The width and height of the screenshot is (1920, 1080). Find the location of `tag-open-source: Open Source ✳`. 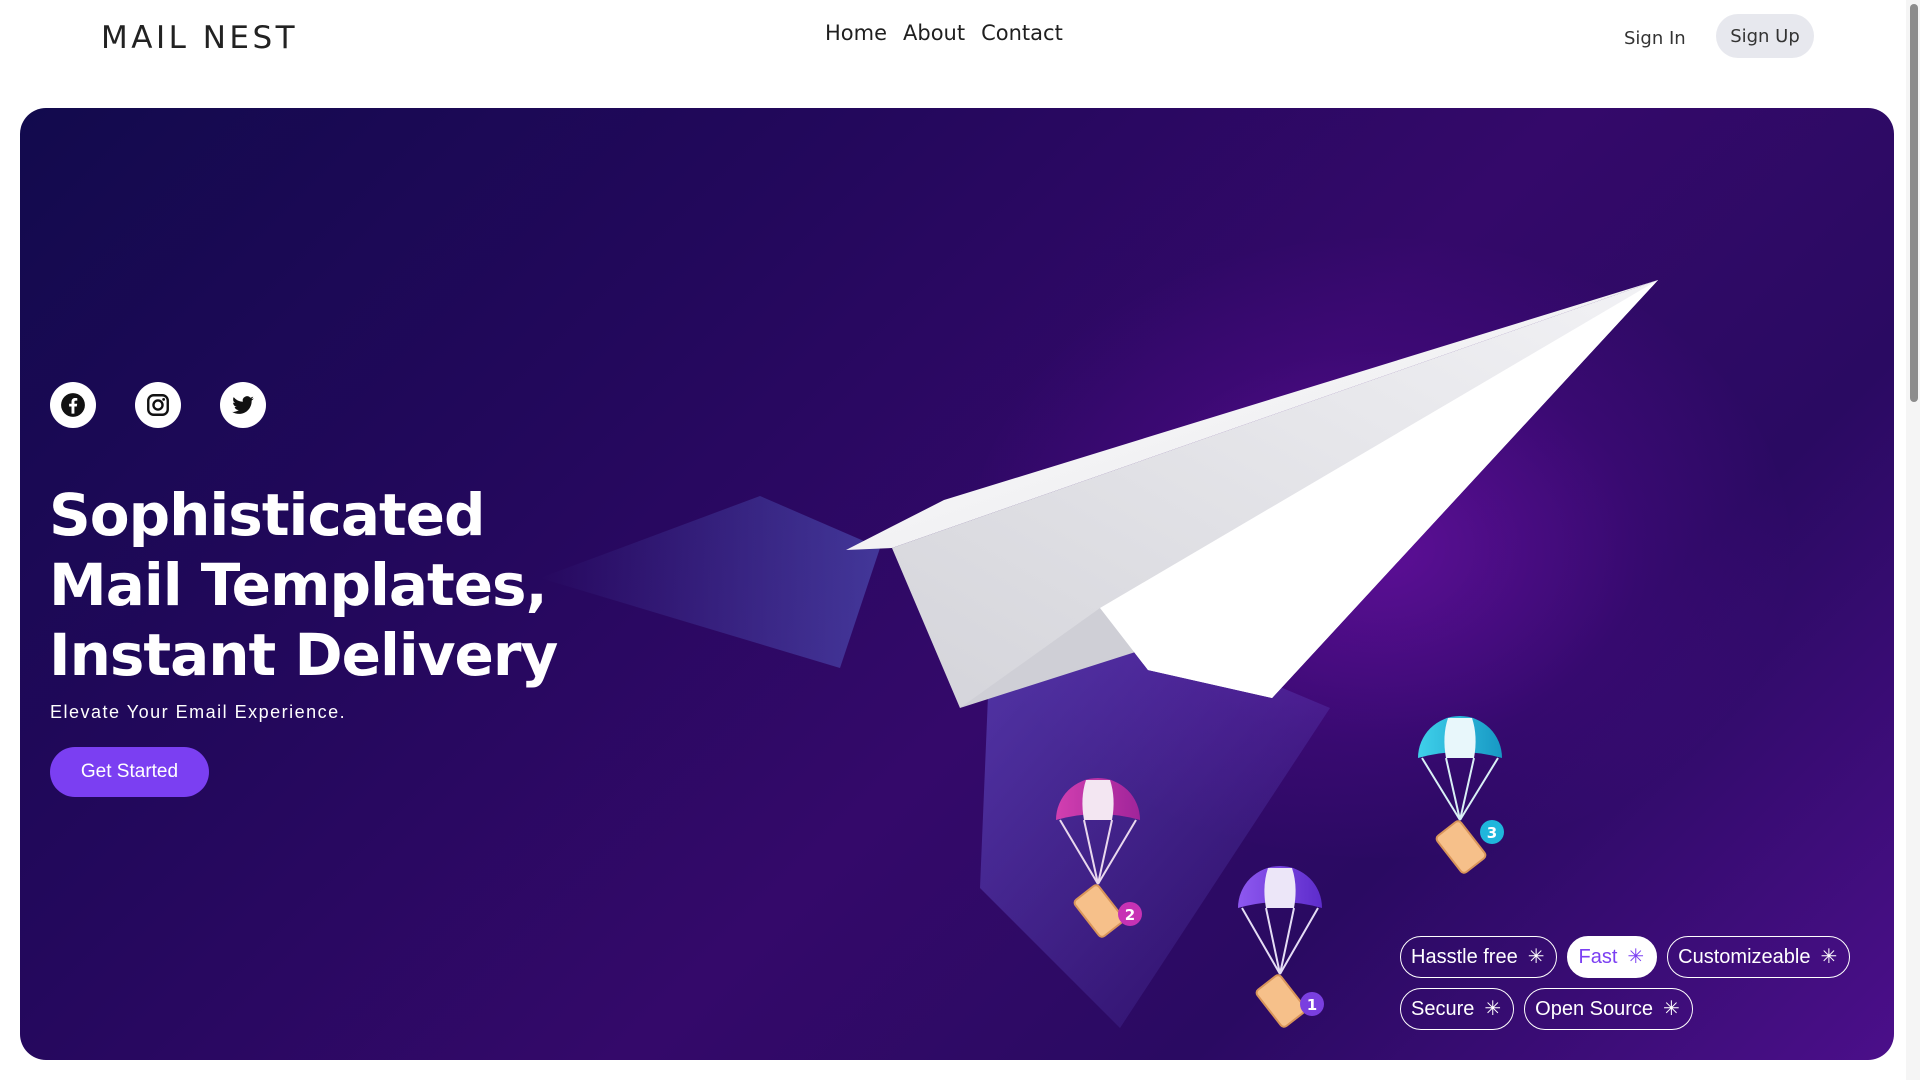

tag-open-source: Open Source ✳ is located at coordinates (1608, 1009).